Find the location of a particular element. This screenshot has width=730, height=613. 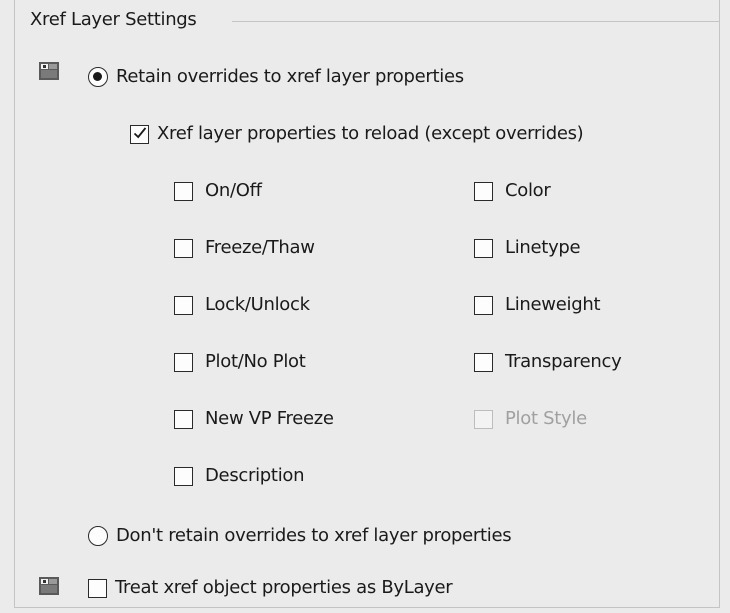

property-label: New VP Freeze is located at coordinates (269, 418).